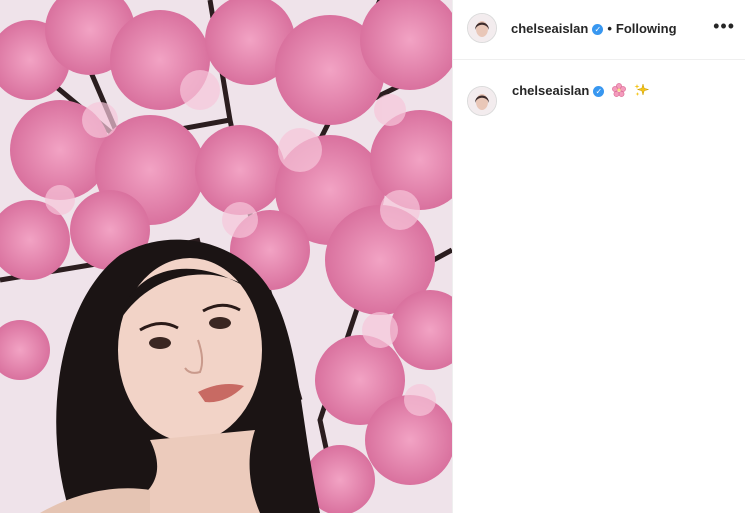 The height and width of the screenshot is (513, 745). I want to click on more-options-icon: •••, so click(724, 26).